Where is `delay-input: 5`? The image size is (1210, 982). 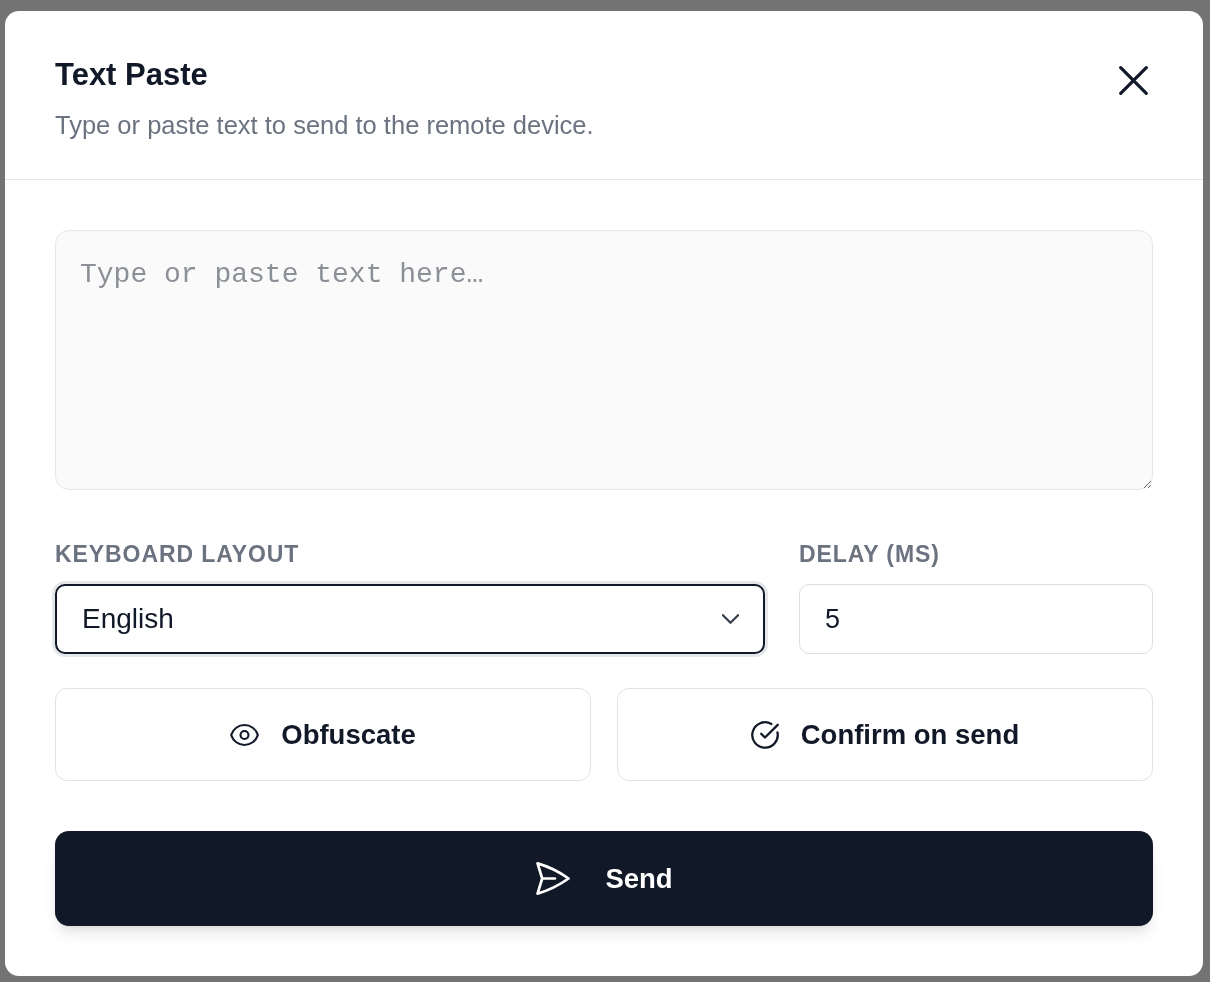 delay-input: 5 is located at coordinates (976, 619).